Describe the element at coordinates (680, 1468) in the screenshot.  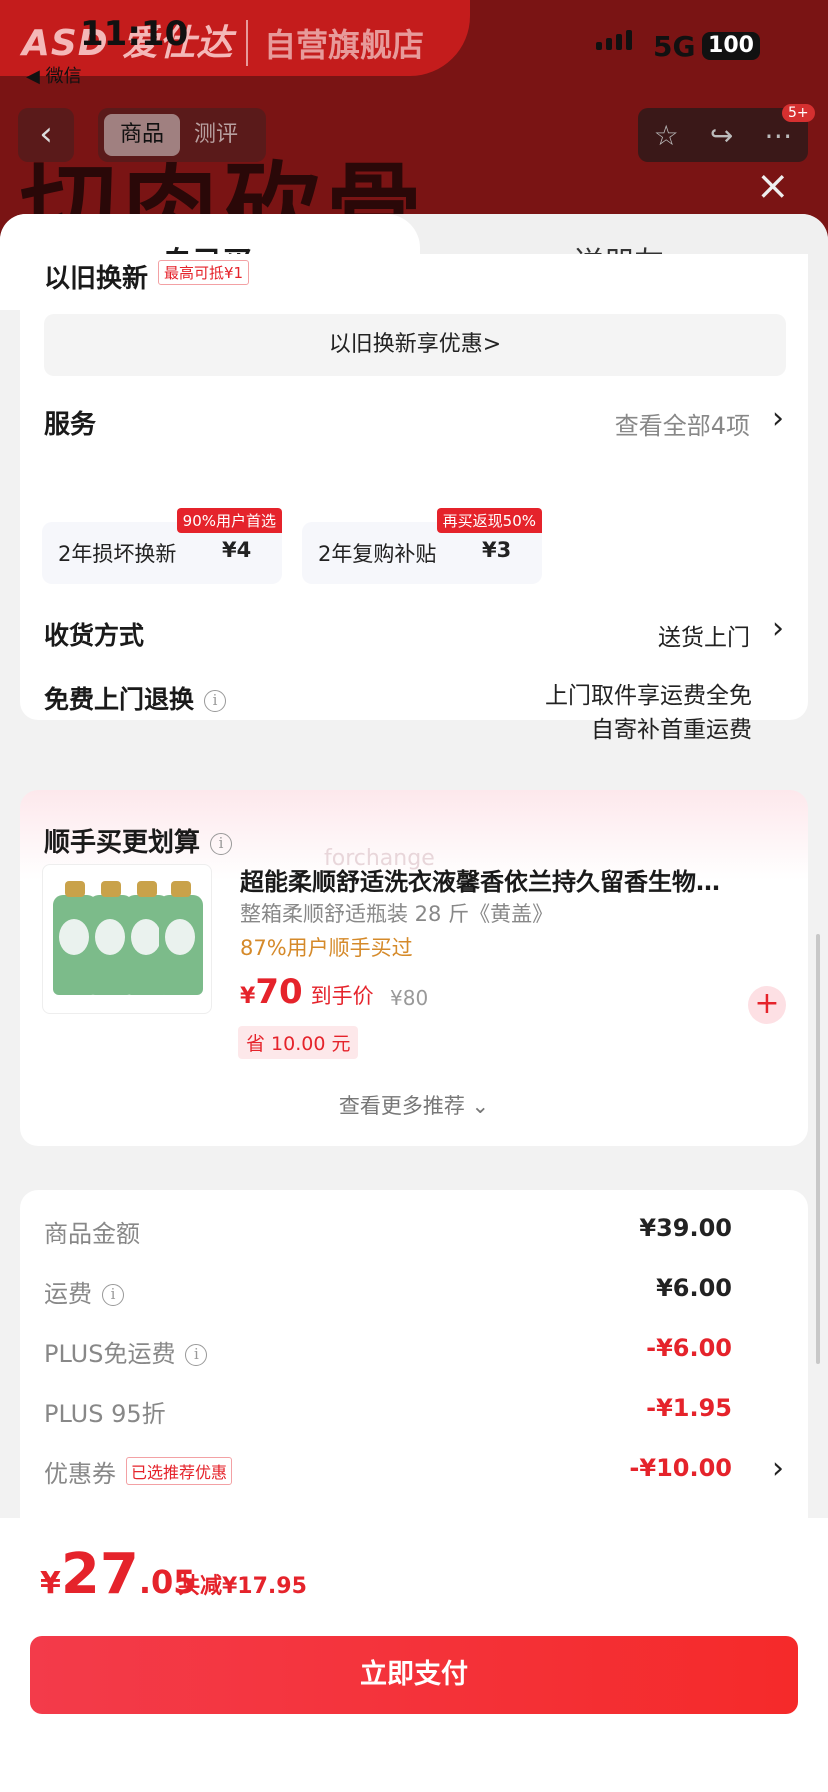
I see `fee-amount: -¥10.00` at that location.